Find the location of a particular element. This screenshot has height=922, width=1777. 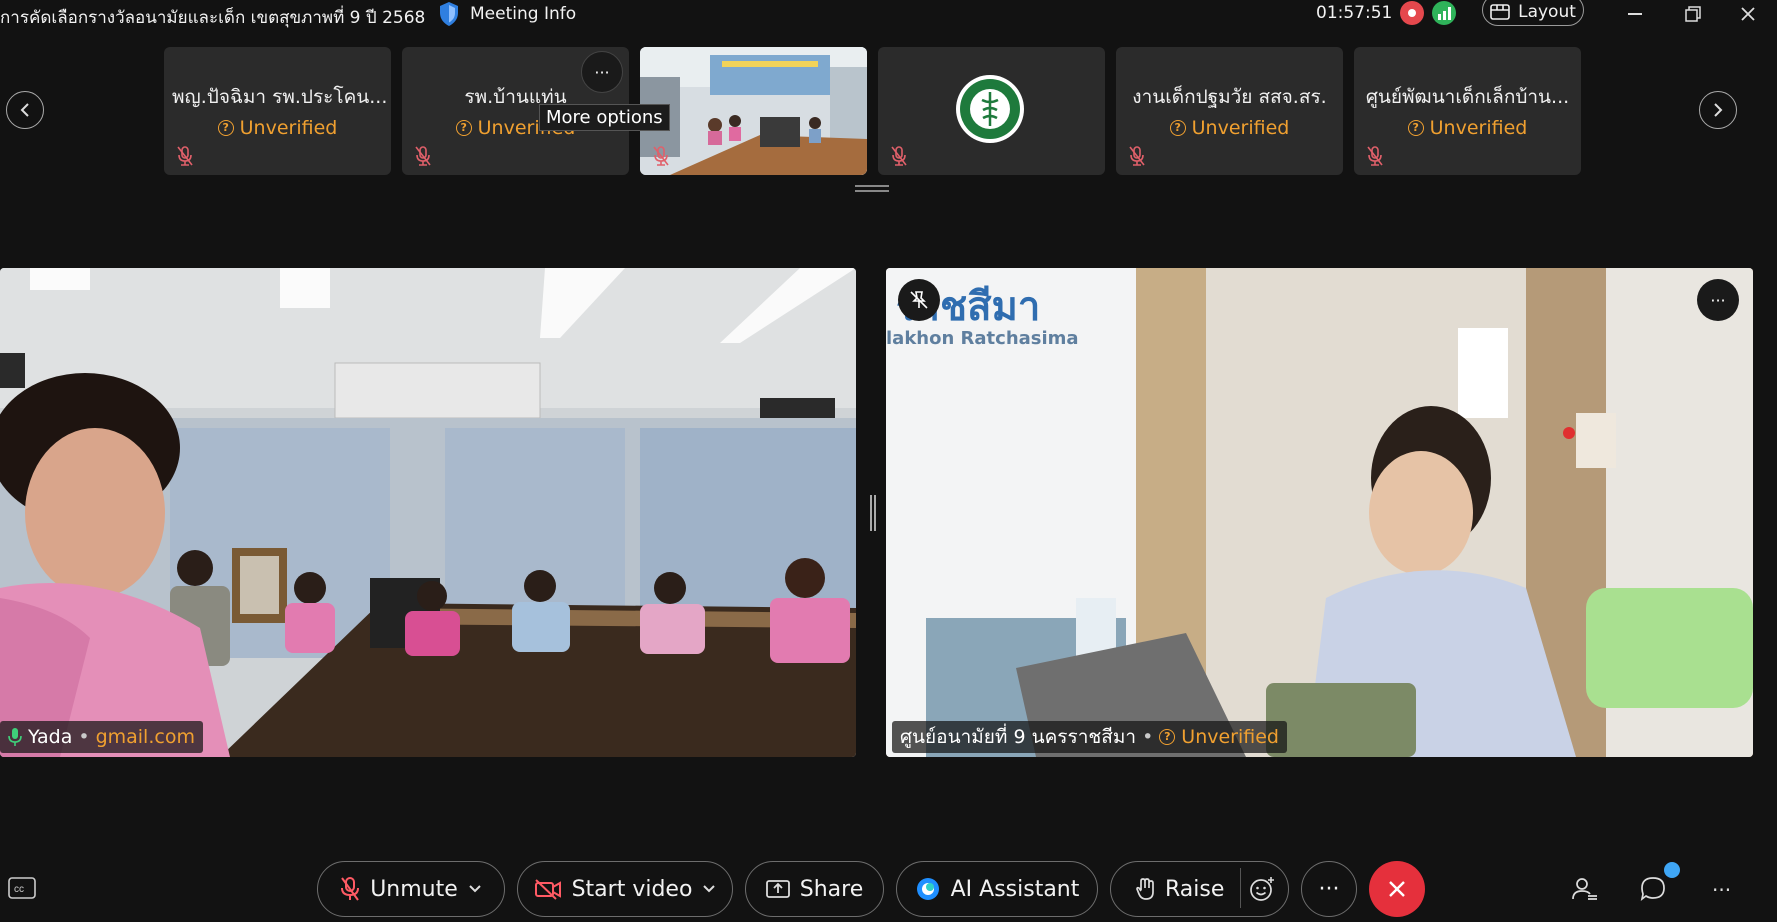

recording-icon is located at coordinates (1412, 13).